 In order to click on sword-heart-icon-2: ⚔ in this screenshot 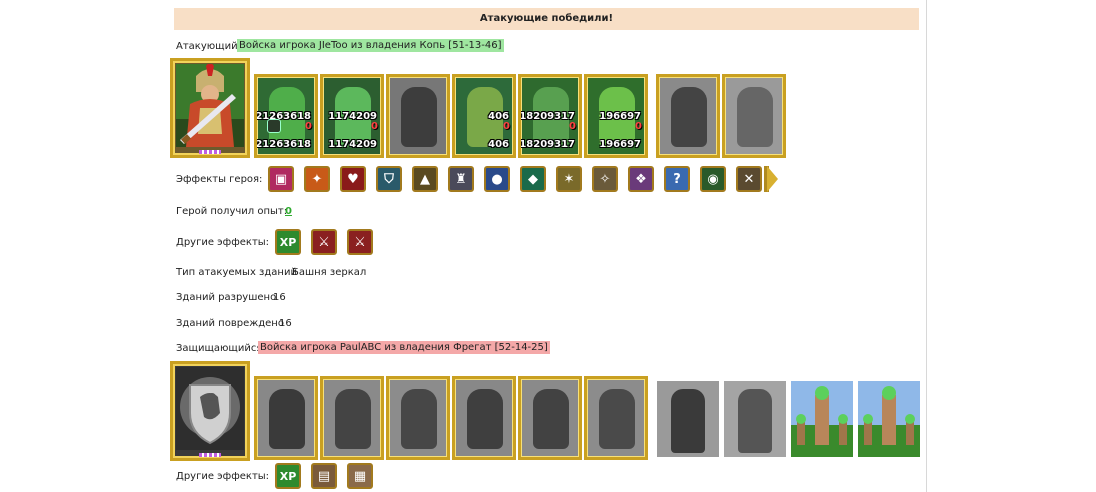, I will do `click(360, 242)`.